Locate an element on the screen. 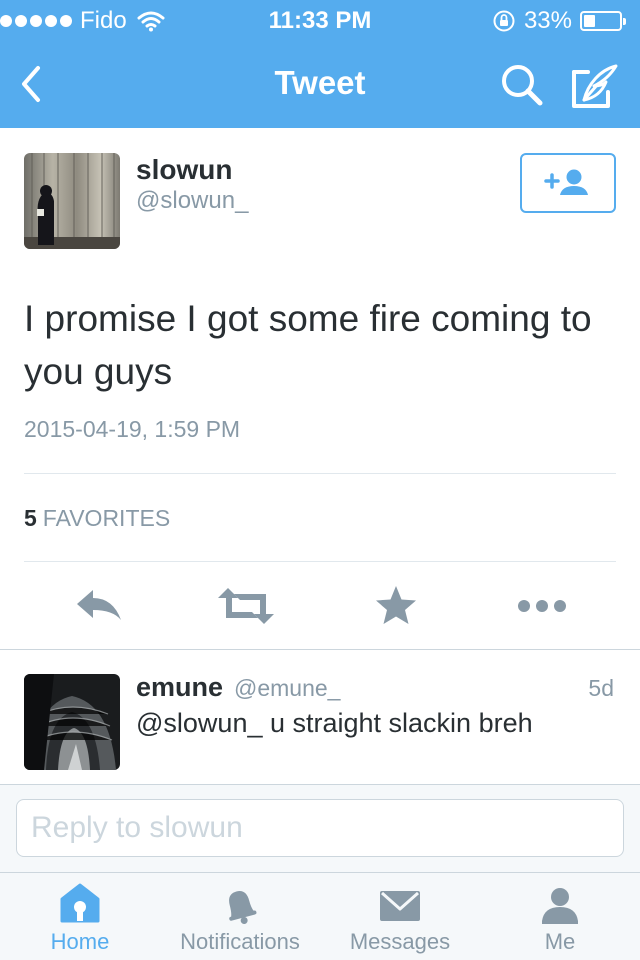  reply-compose-bar is located at coordinates (320, 828).